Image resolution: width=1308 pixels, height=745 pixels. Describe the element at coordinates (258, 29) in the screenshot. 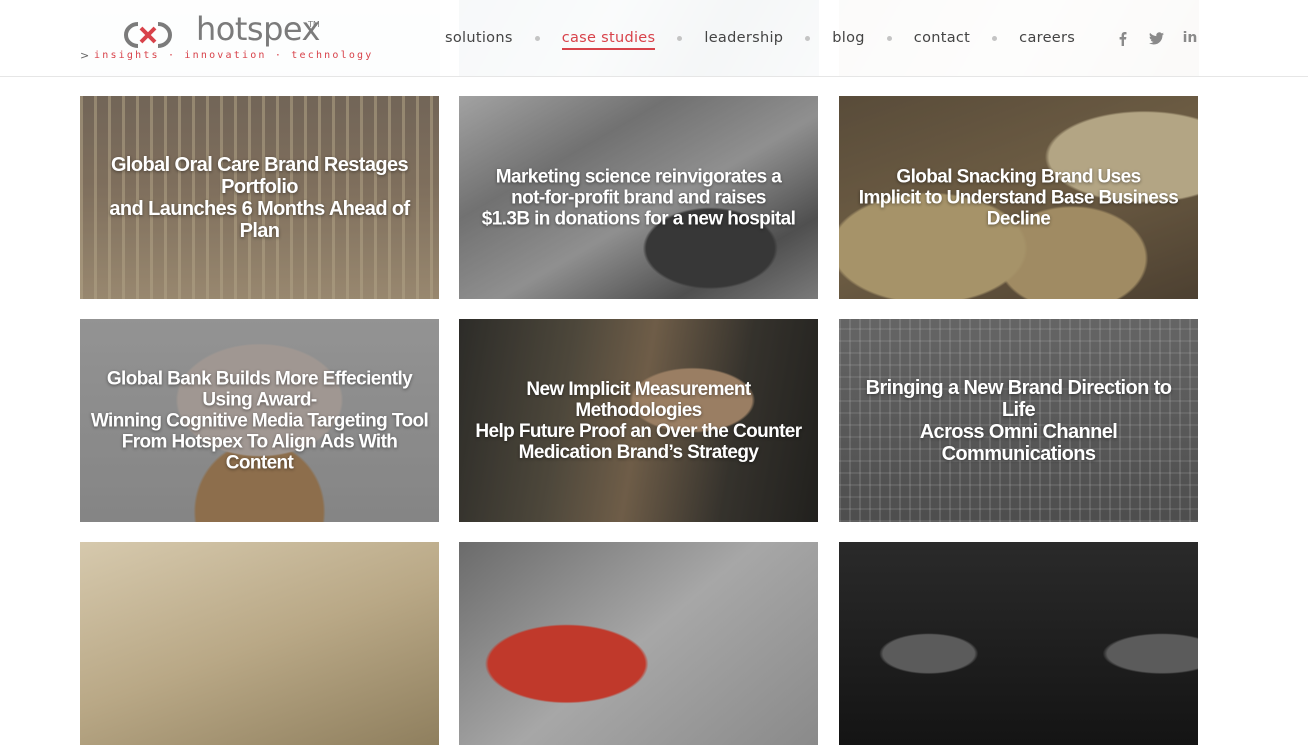

I see `logo-wordmark: hotspex` at that location.